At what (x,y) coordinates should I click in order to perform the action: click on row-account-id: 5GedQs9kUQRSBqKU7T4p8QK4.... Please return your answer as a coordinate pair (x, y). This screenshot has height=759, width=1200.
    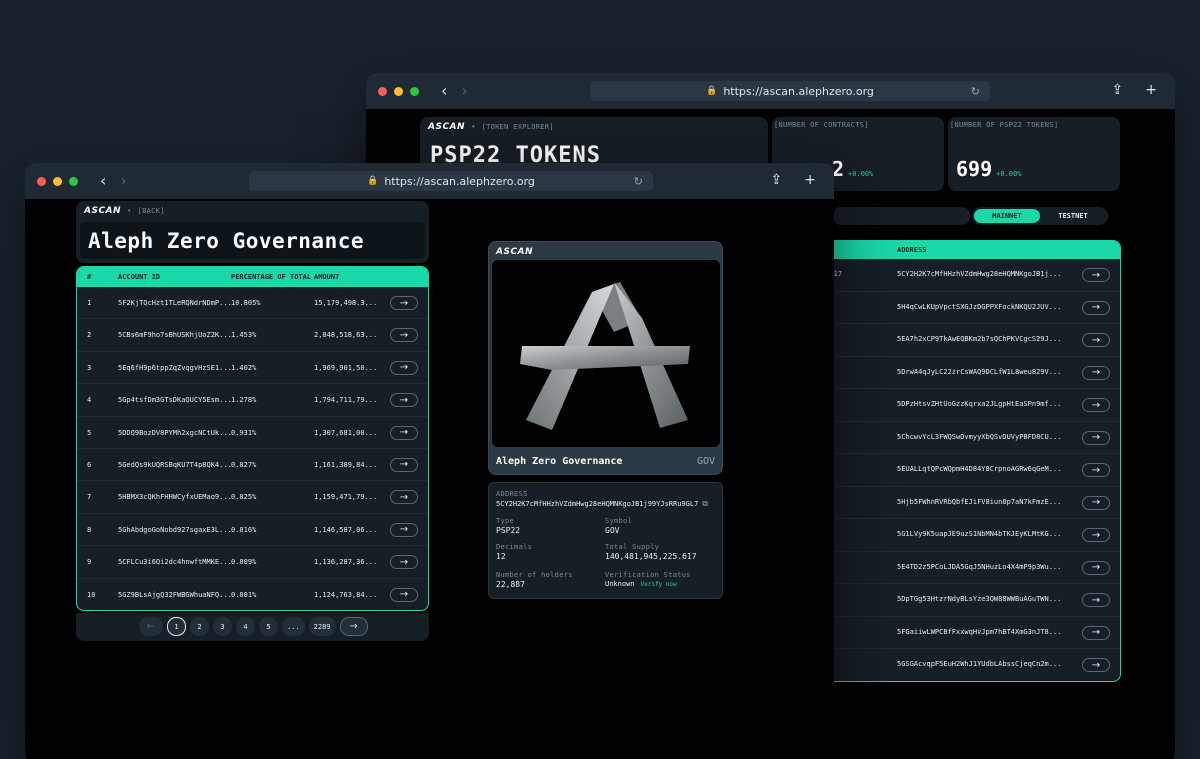
    Looking at the image, I should click on (175, 465).